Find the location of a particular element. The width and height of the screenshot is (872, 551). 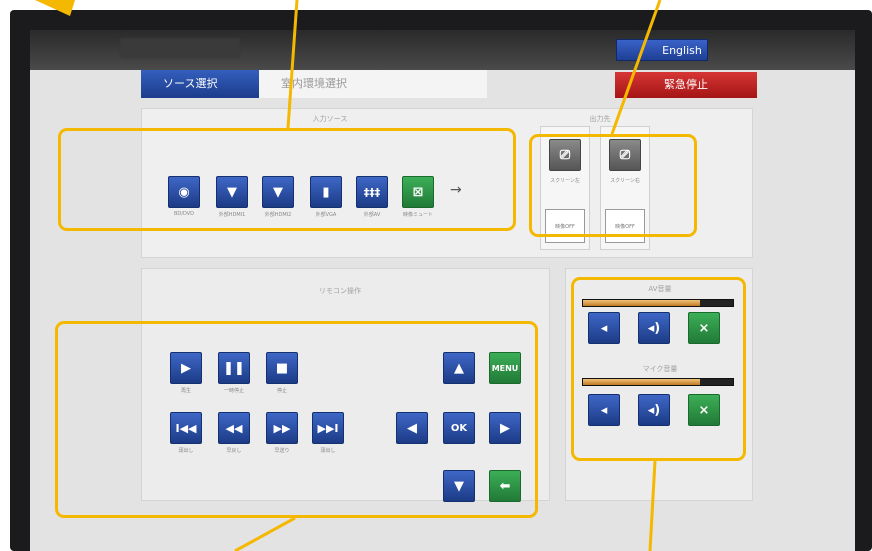

annotation-source-box is located at coordinates (287, 179).